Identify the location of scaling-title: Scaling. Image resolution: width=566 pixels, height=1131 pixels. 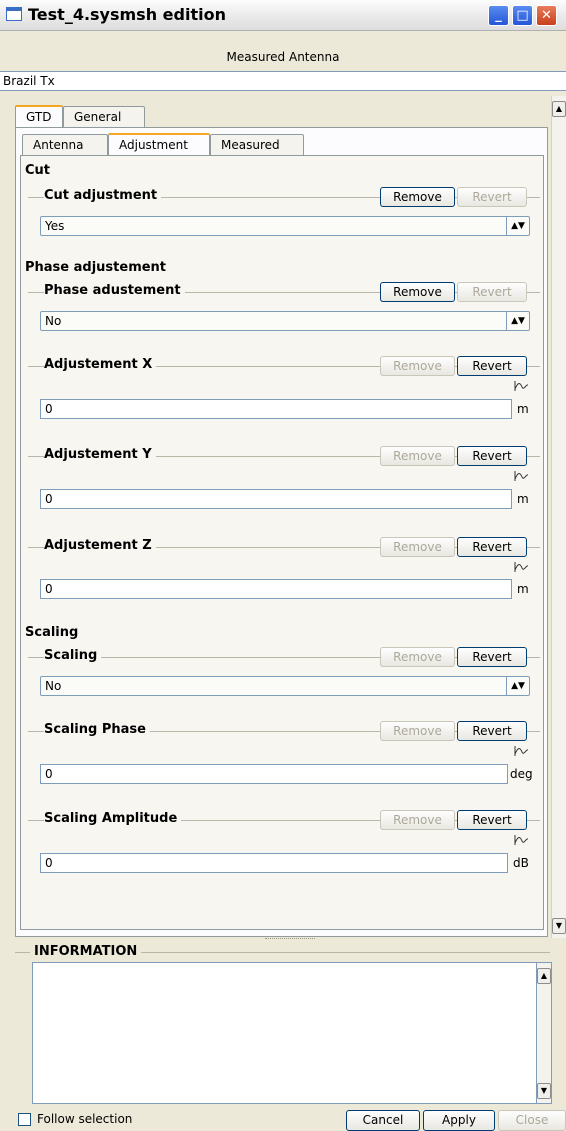
(73, 655).